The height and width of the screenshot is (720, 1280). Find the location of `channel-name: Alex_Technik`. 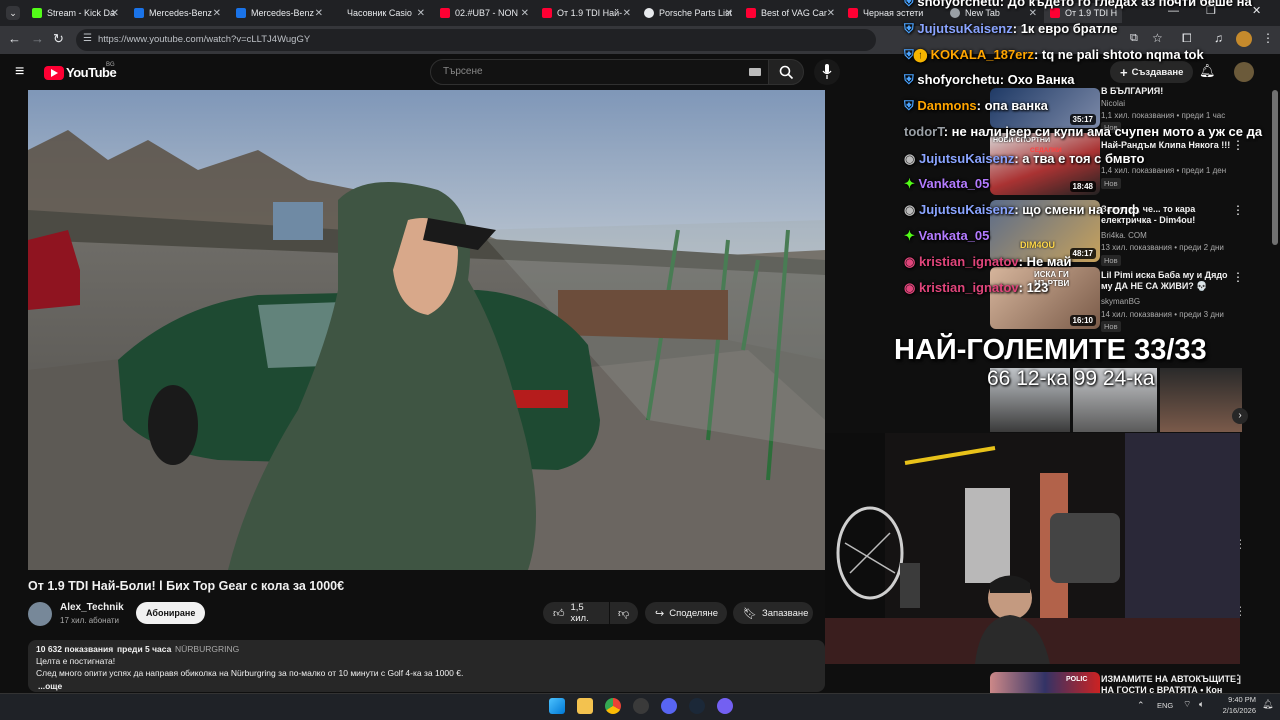

channel-name: Alex_Technik is located at coordinates (92, 607).